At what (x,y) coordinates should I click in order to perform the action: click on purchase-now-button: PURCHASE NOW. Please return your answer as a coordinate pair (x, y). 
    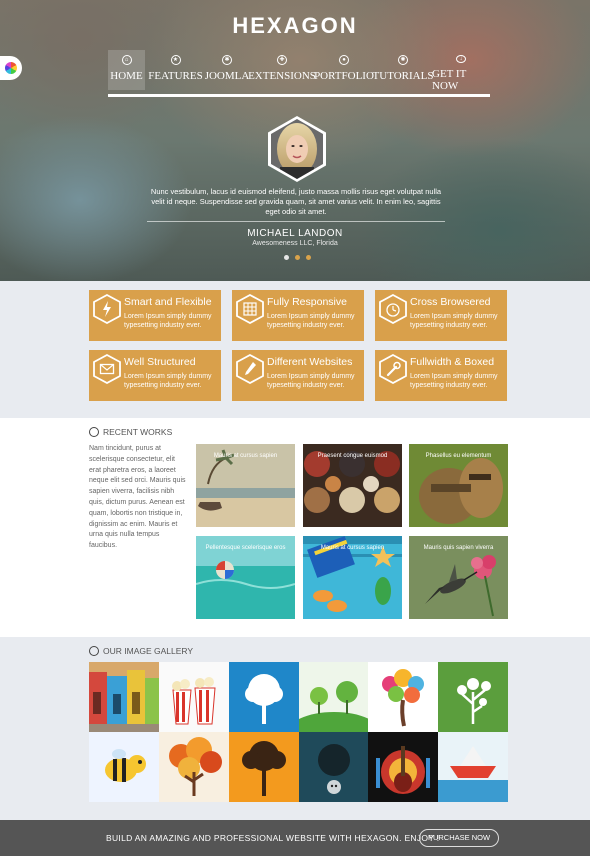
    Looking at the image, I should click on (459, 838).